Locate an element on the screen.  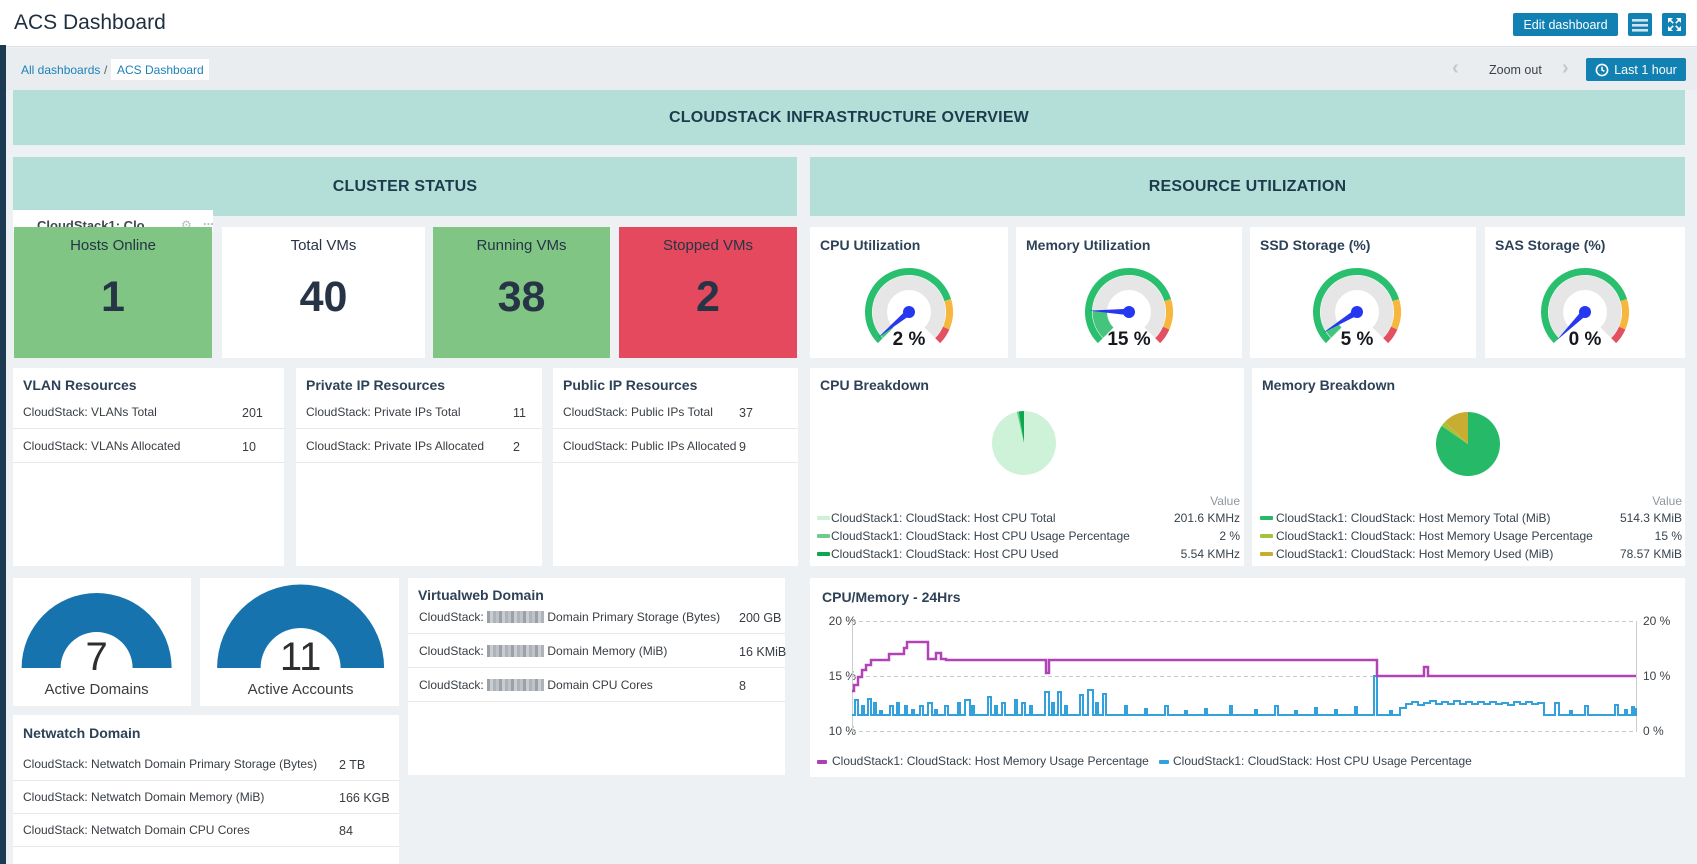
svg-text: 2 % is located at coordinates (909, 339).